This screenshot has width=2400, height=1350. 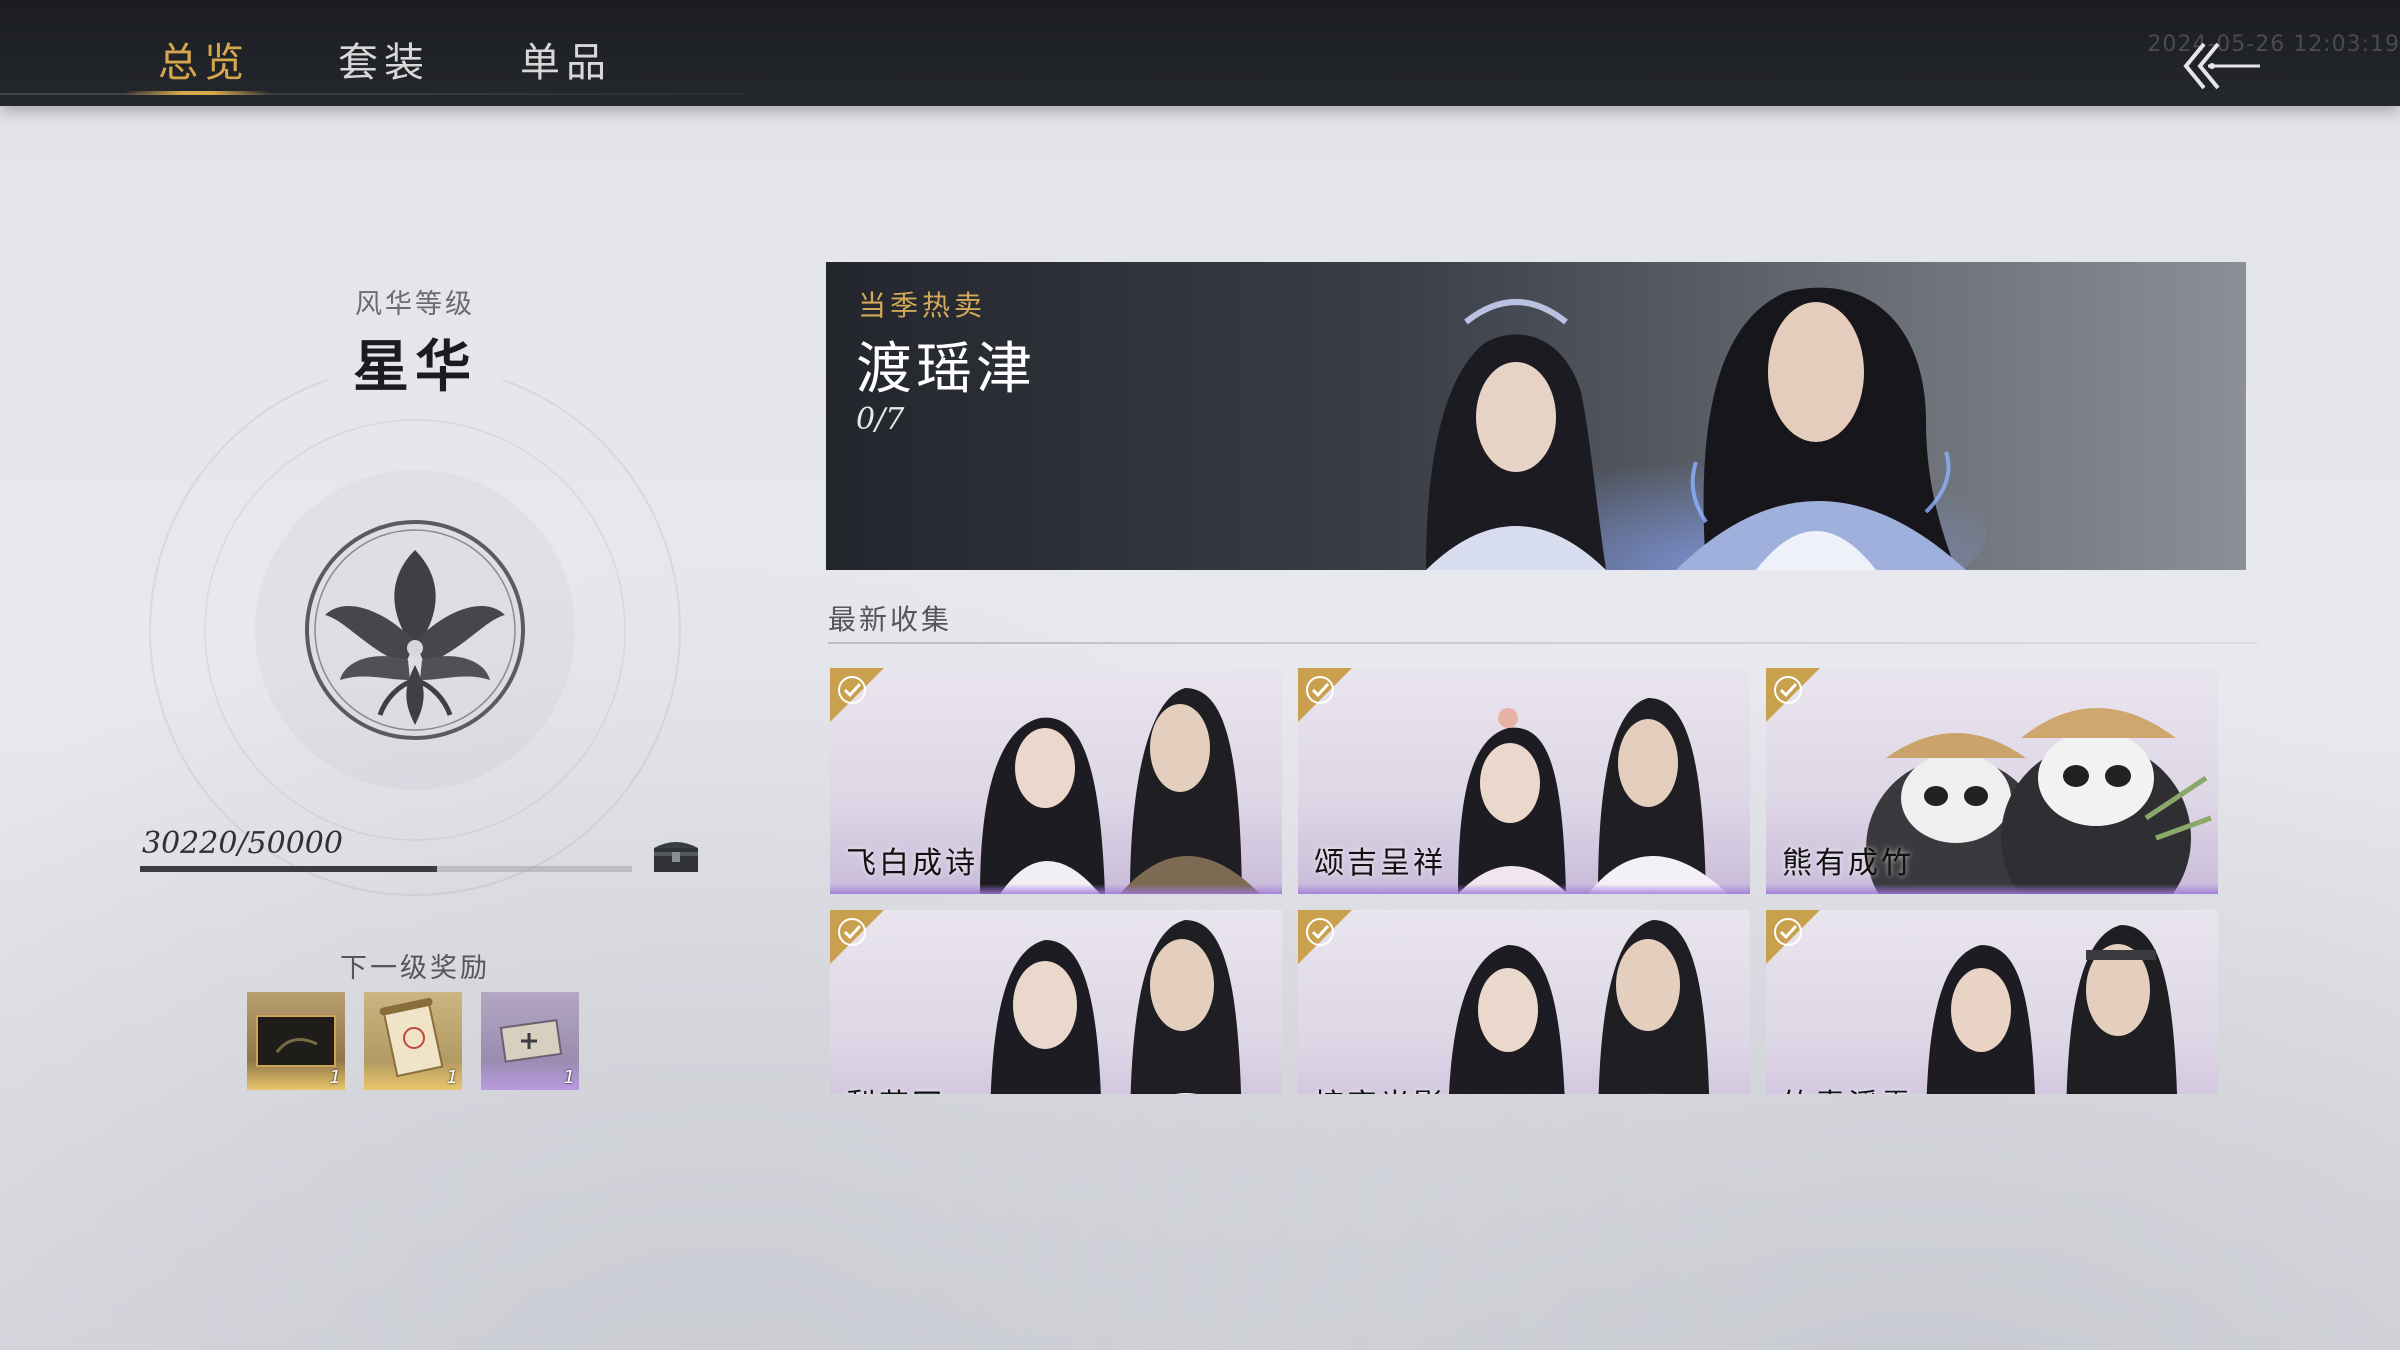 What do you see at coordinates (912, 863) in the screenshot?
I see `card-name: 飞白成诗` at bounding box center [912, 863].